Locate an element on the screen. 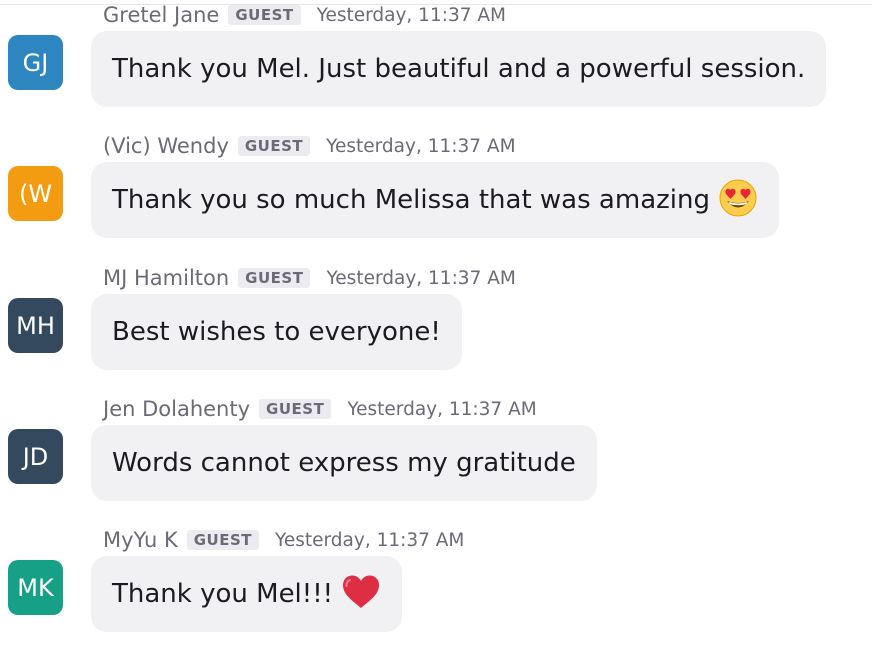 The image size is (872, 652). message-bubble: Best wishes to everyone! is located at coordinates (276, 332).